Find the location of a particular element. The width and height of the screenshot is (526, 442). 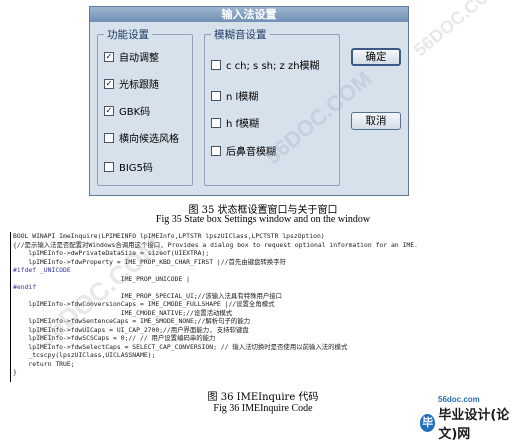

checkbox-h-f-fuzzy: h f模糊 is located at coordinates (235, 122).